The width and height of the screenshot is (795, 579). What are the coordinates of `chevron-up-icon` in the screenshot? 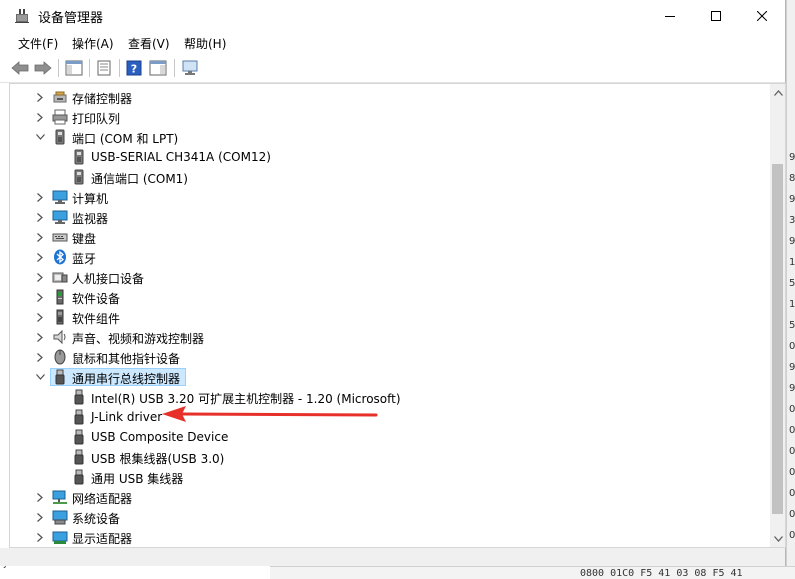 It's located at (778, 92).